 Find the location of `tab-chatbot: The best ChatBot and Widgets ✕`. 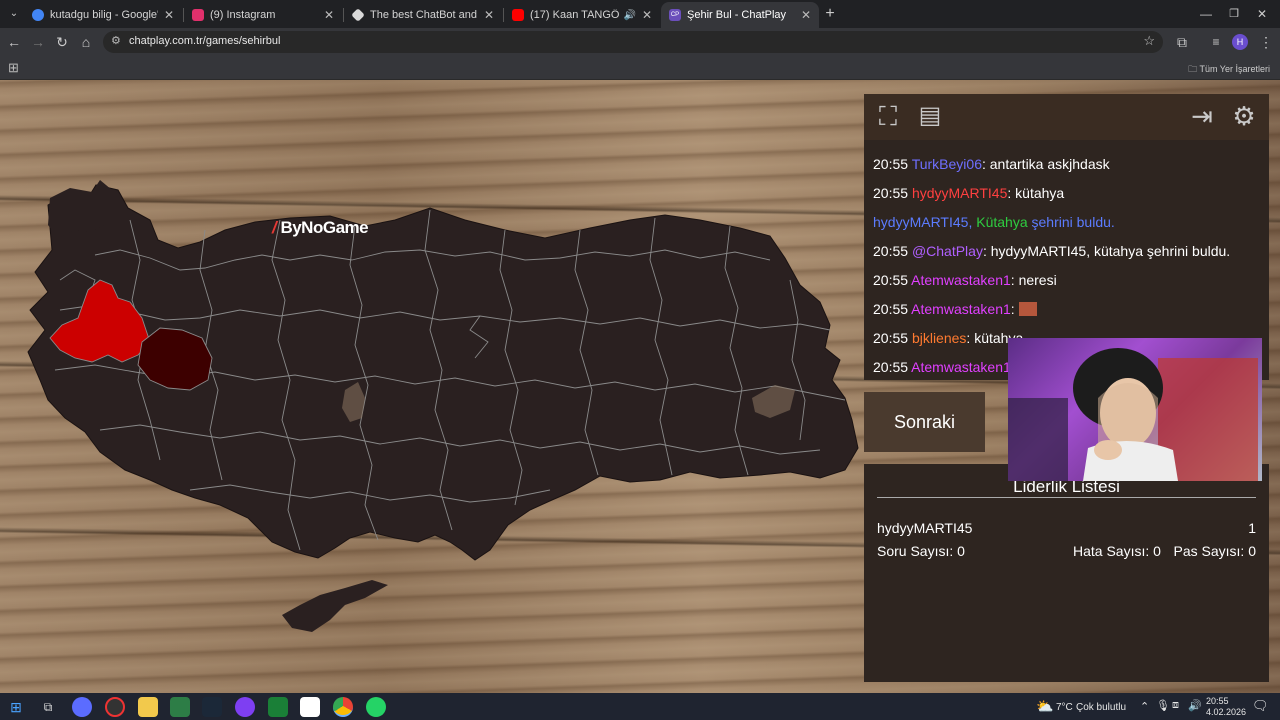

tab-chatbot: The best ChatBot and Widgets ✕ is located at coordinates (423, 15).